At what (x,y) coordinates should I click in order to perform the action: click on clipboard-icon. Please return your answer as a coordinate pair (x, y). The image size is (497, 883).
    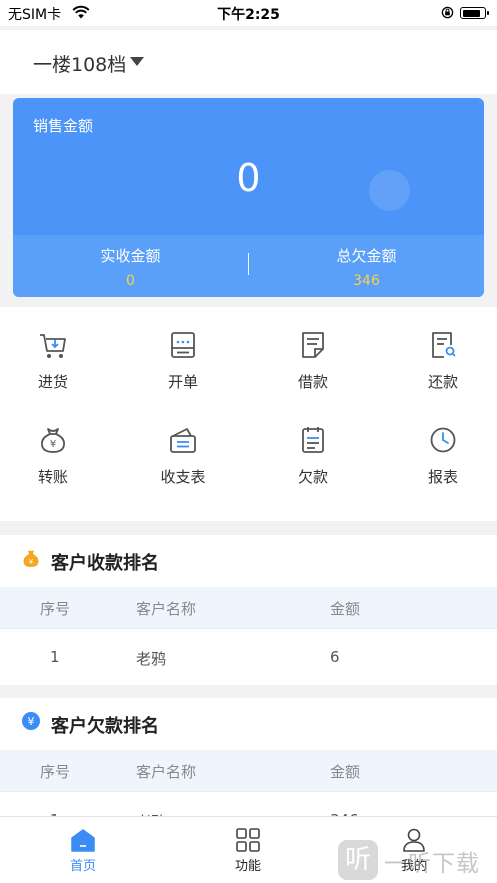
    Looking at the image, I should click on (313, 440).